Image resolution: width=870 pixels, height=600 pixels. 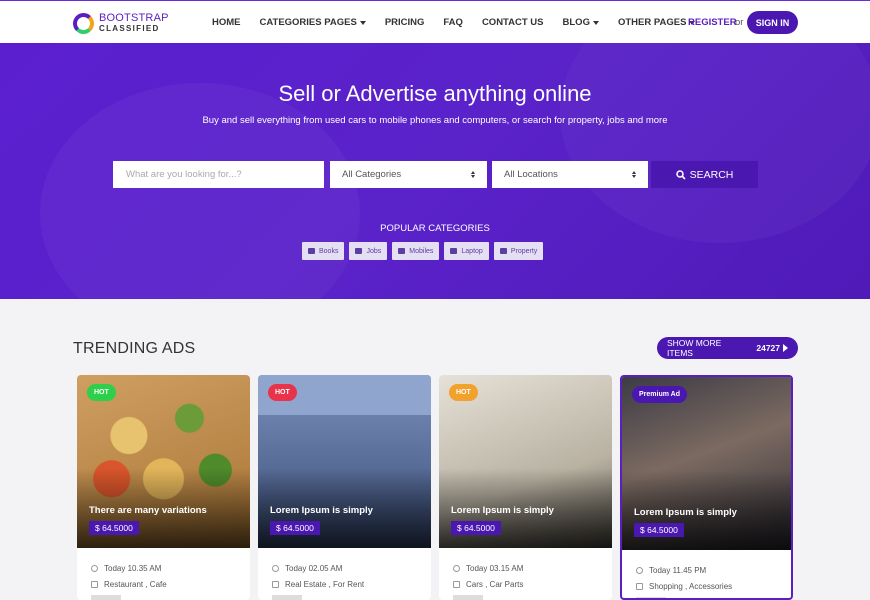 What do you see at coordinates (372, 174) in the screenshot?
I see `category-select-value: All Categories` at bounding box center [372, 174].